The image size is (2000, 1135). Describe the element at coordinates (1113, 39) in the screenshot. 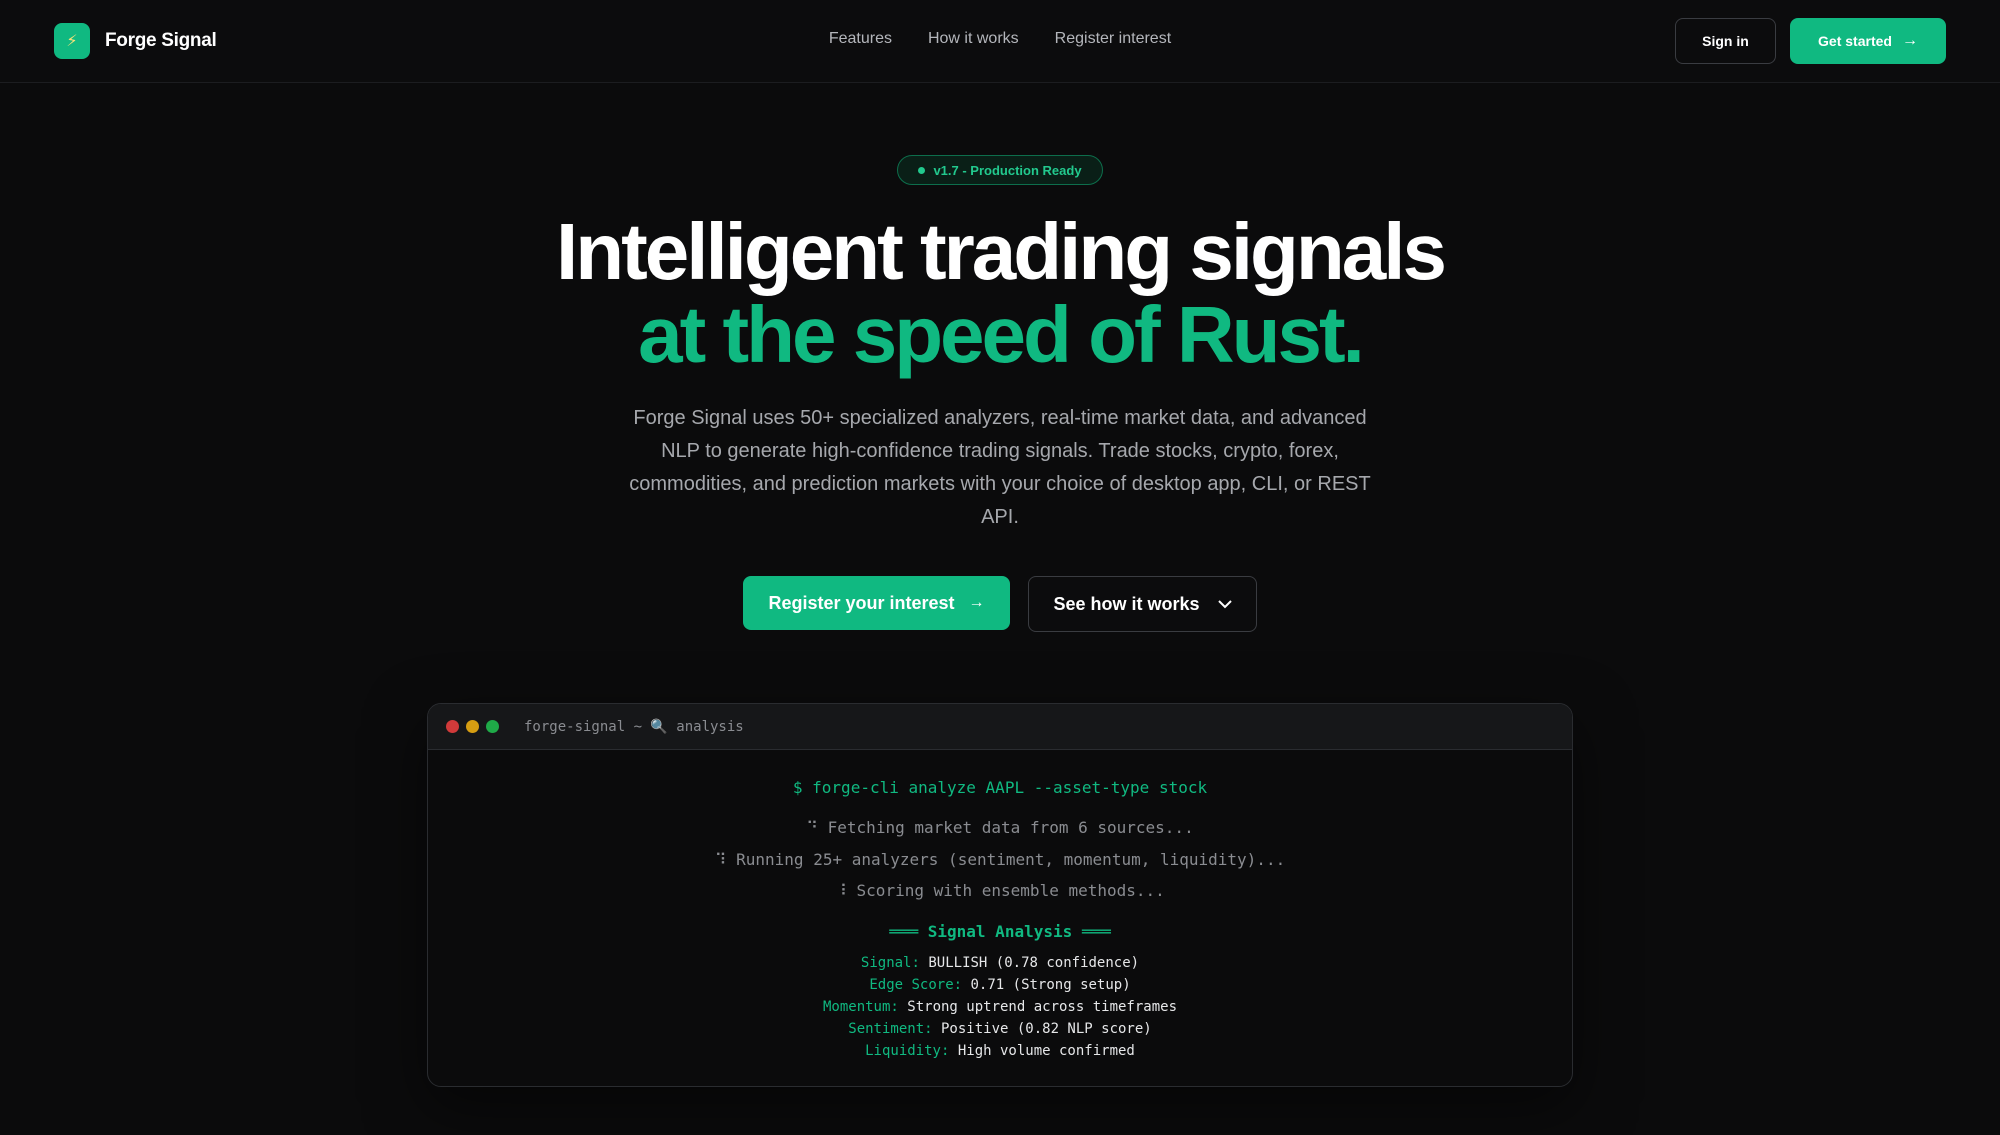

I see `nav-link-register-interest: Register interest` at that location.